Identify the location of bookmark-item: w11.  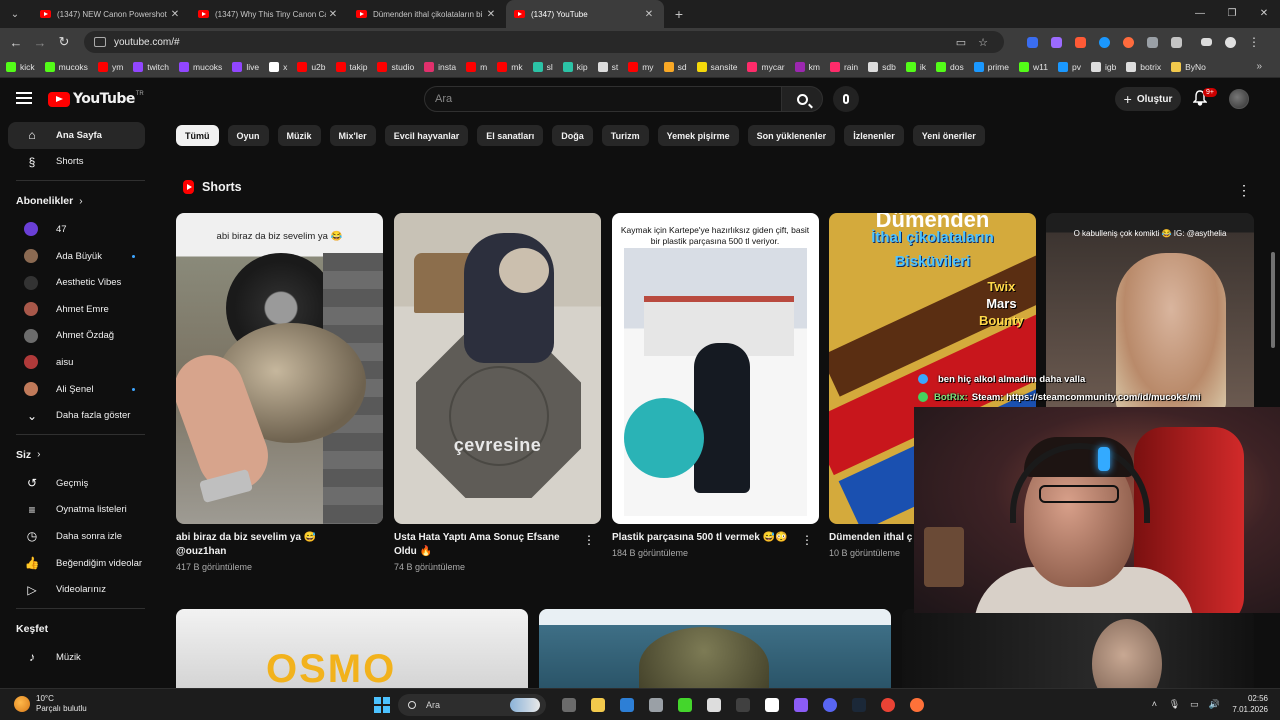
(1033, 66).